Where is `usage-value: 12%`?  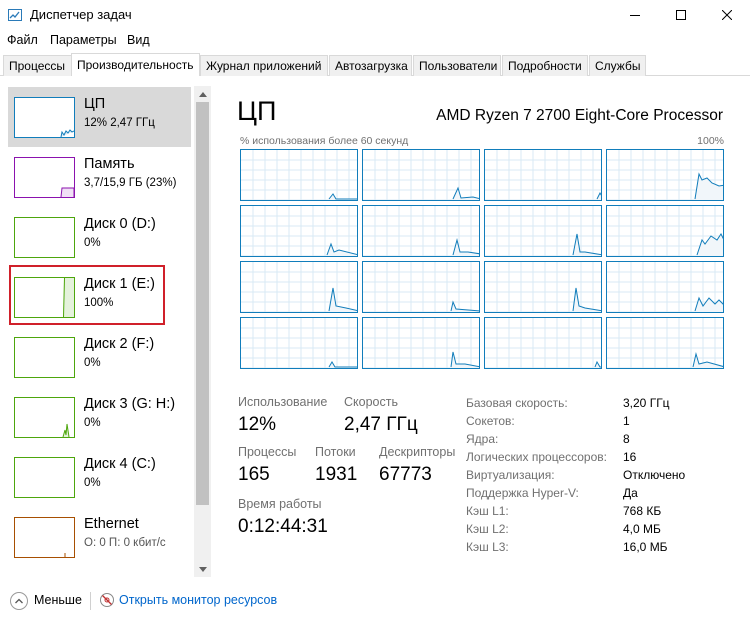
usage-value: 12% is located at coordinates (257, 424).